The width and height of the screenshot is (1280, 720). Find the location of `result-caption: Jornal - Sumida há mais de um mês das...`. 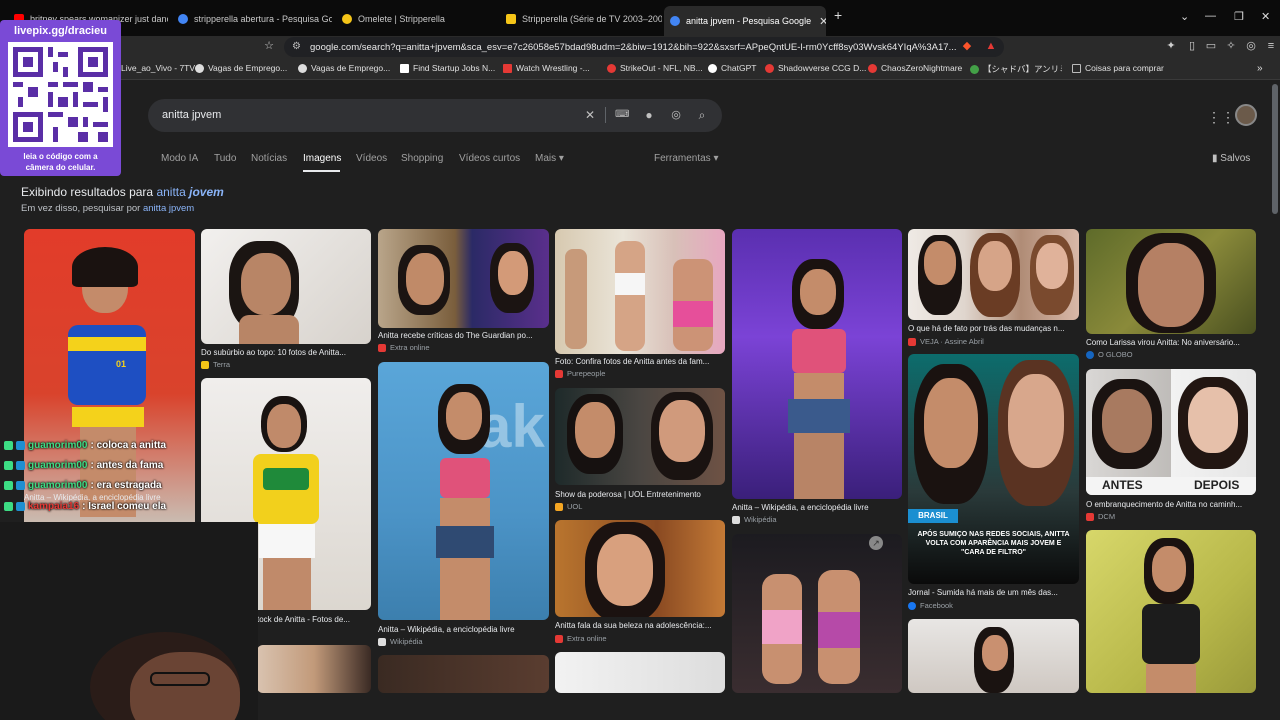

result-caption: Jornal - Sumida há mais de um mês das... is located at coordinates (993, 592).